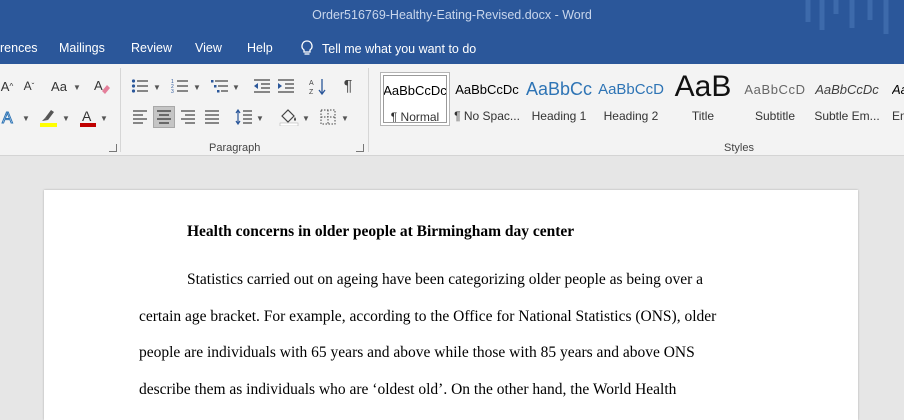 The width and height of the screenshot is (904, 420). What do you see at coordinates (7, 86) in the screenshot?
I see `grow-font-button: A ^` at bounding box center [7, 86].